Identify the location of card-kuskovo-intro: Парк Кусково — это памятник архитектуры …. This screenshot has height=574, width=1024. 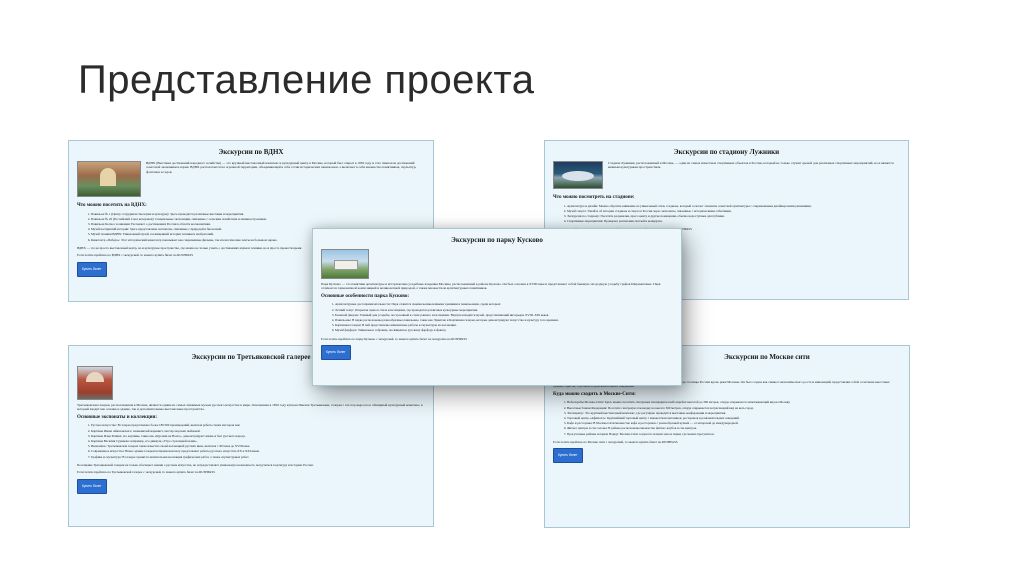
(491, 286).